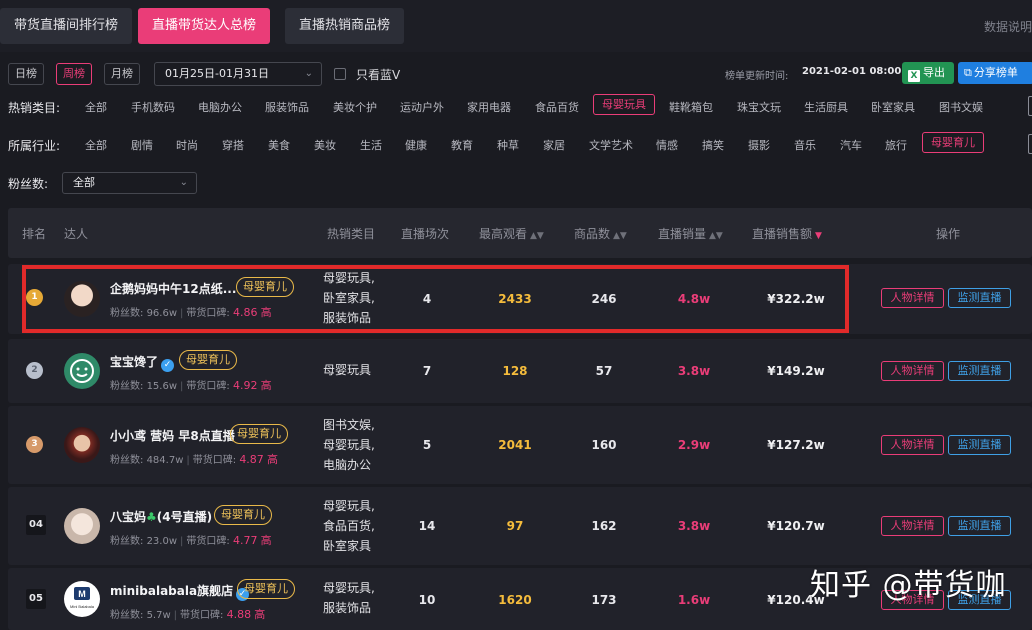 Image resolution: width=1032 pixels, height=630 pixels. I want to click on export-button: X 导出, so click(928, 73).